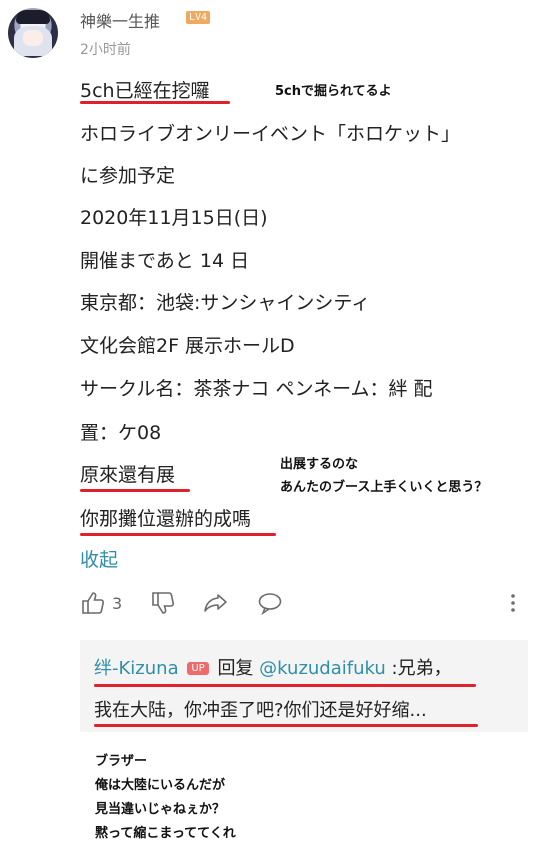 The image size is (535, 859). What do you see at coordinates (319, 464) in the screenshot?
I see `annotation-note-2a: 出展するのな` at bounding box center [319, 464].